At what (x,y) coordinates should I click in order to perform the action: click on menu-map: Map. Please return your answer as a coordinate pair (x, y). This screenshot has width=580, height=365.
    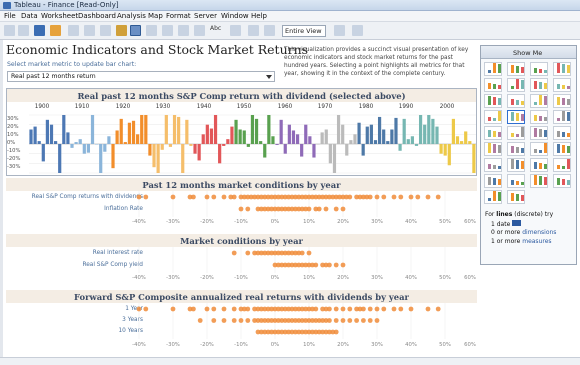
    Looking at the image, I should click on (155, 16).